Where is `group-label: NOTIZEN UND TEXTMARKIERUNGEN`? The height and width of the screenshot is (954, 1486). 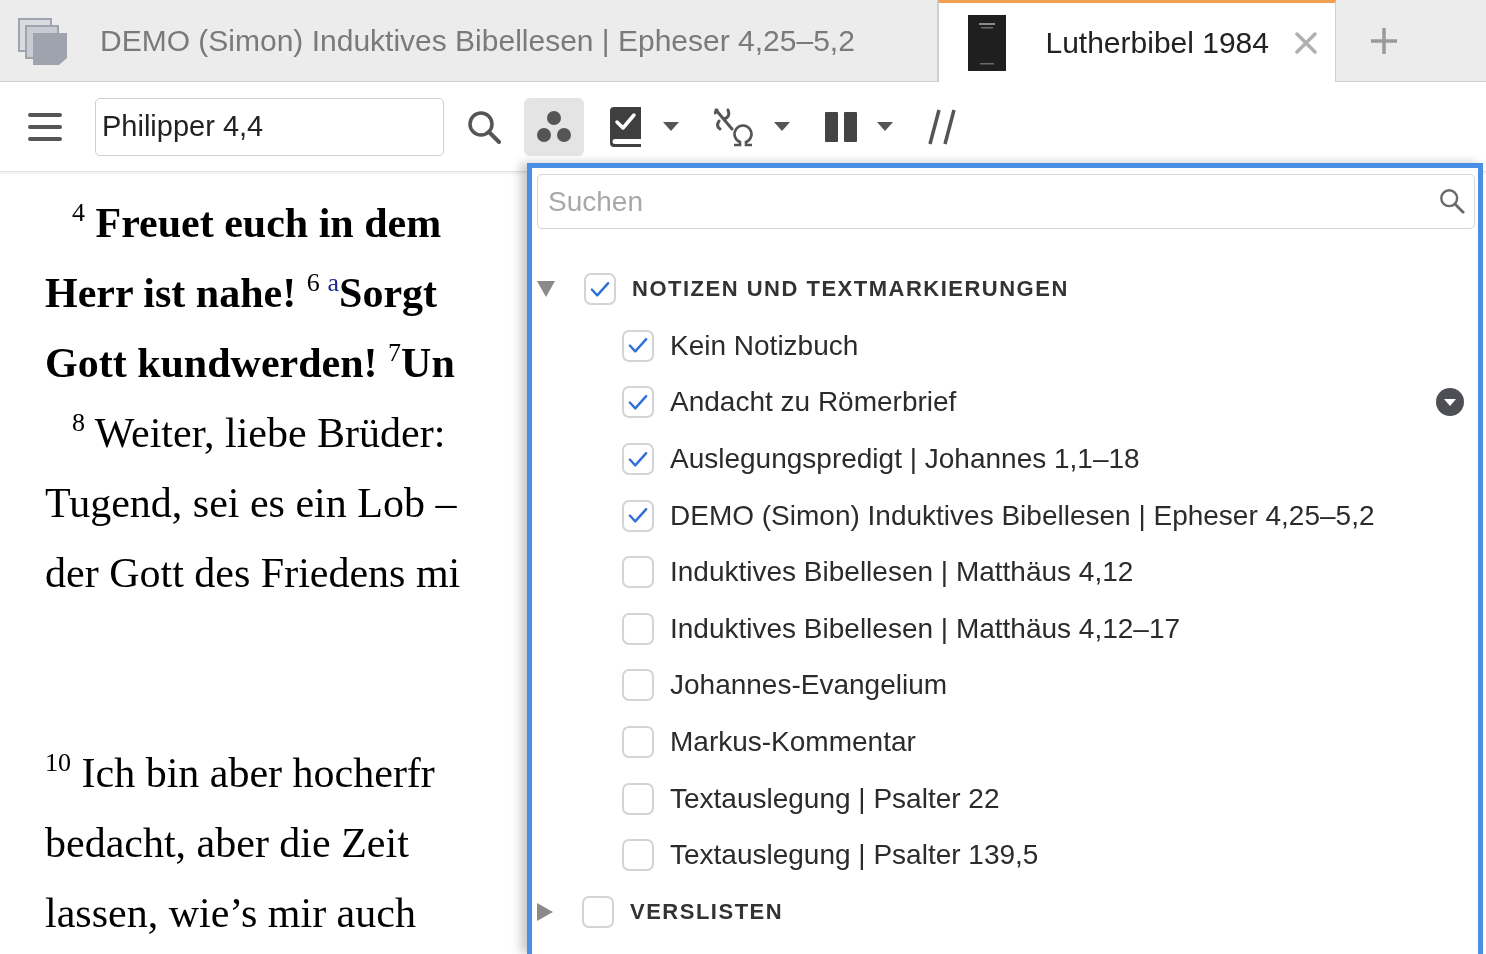
group-label: NOTIZEN UND TEXTMARKIERUNGEN is located at coordinates (850, 289).